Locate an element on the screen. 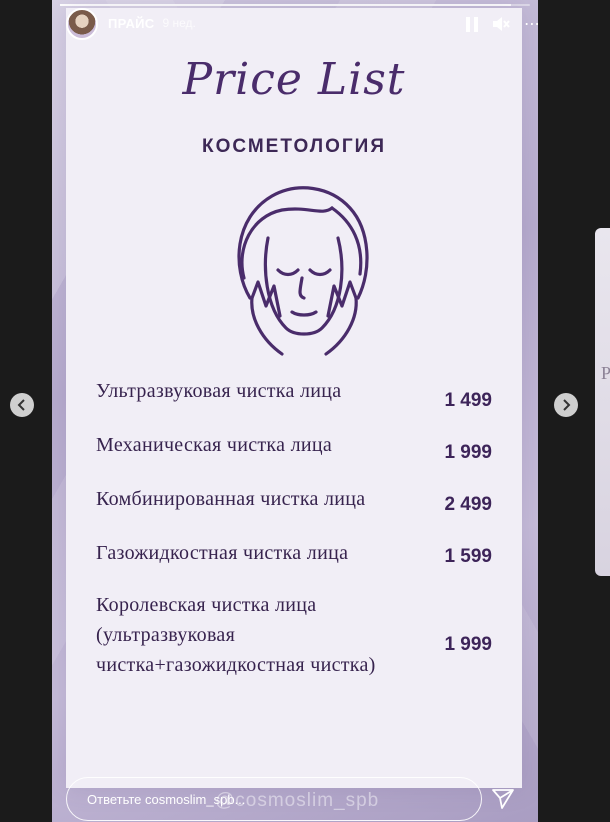  reply-bar is located at coordinates (274, 799).